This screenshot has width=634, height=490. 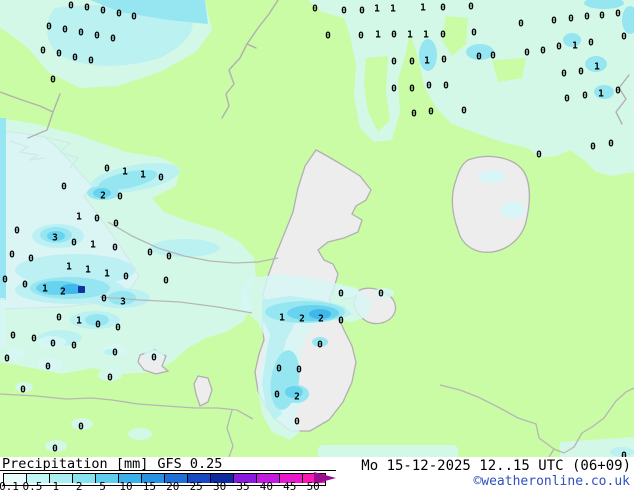 I want to click on precip-heavy-spot, so click(x=81, y=289).